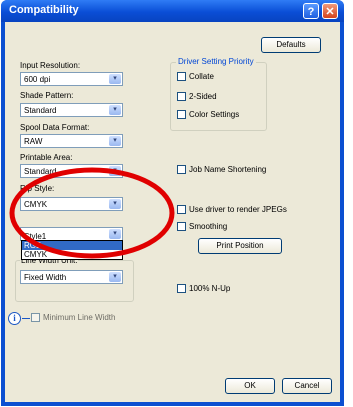 The width and height of the screenshot is (353, 407). I want to click on minimum-line-width-label: Minimum Line Width, so click(79, 317).